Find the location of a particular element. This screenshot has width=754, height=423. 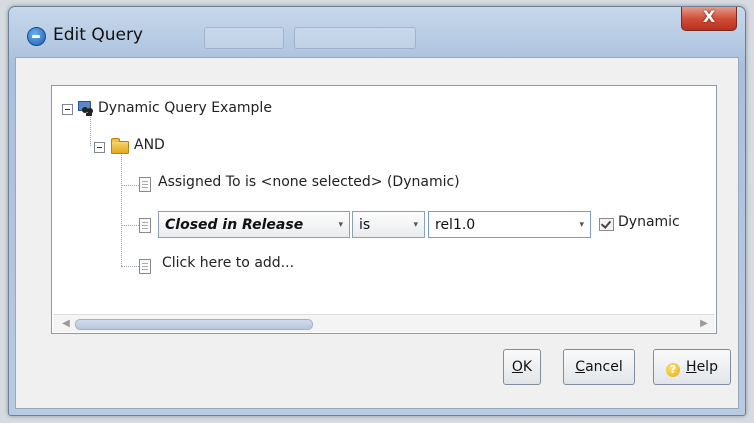

cancel-label-rest: ancel is located at coordinates (604, 367).